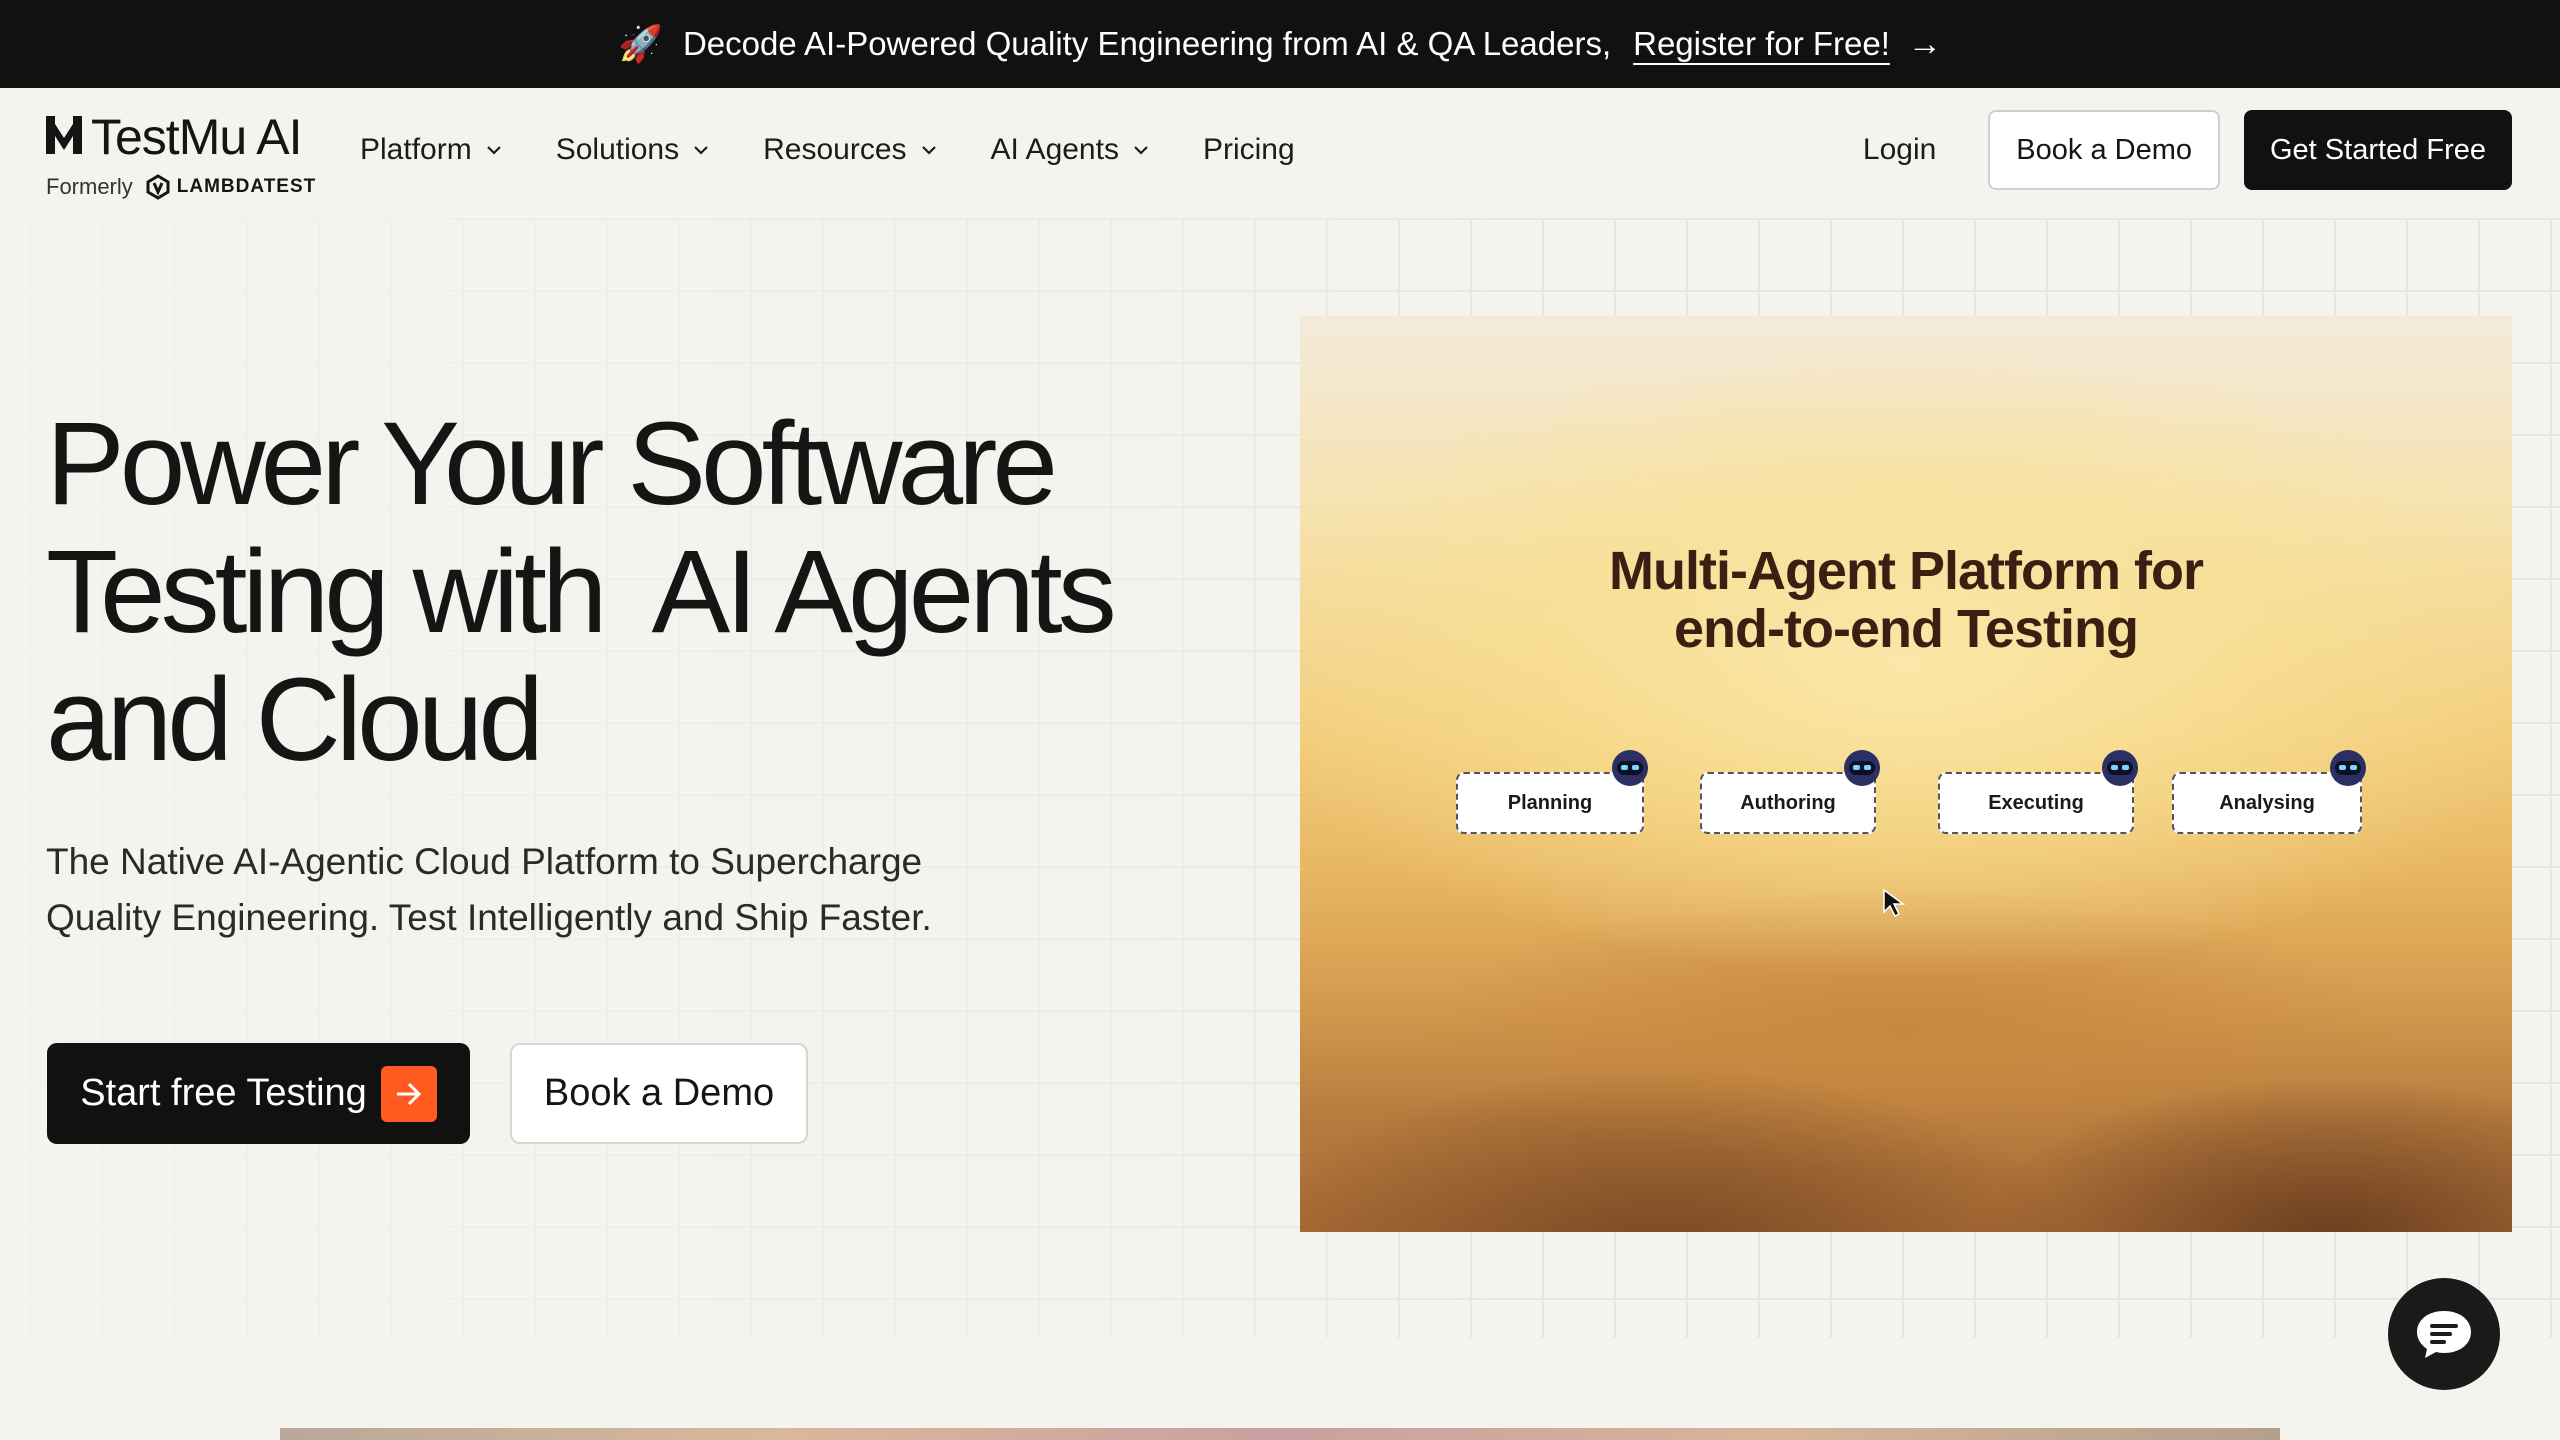 This screenshot has height=1440, width=2560. I want to click on next-section-image-preview, so click(1280, 1434).